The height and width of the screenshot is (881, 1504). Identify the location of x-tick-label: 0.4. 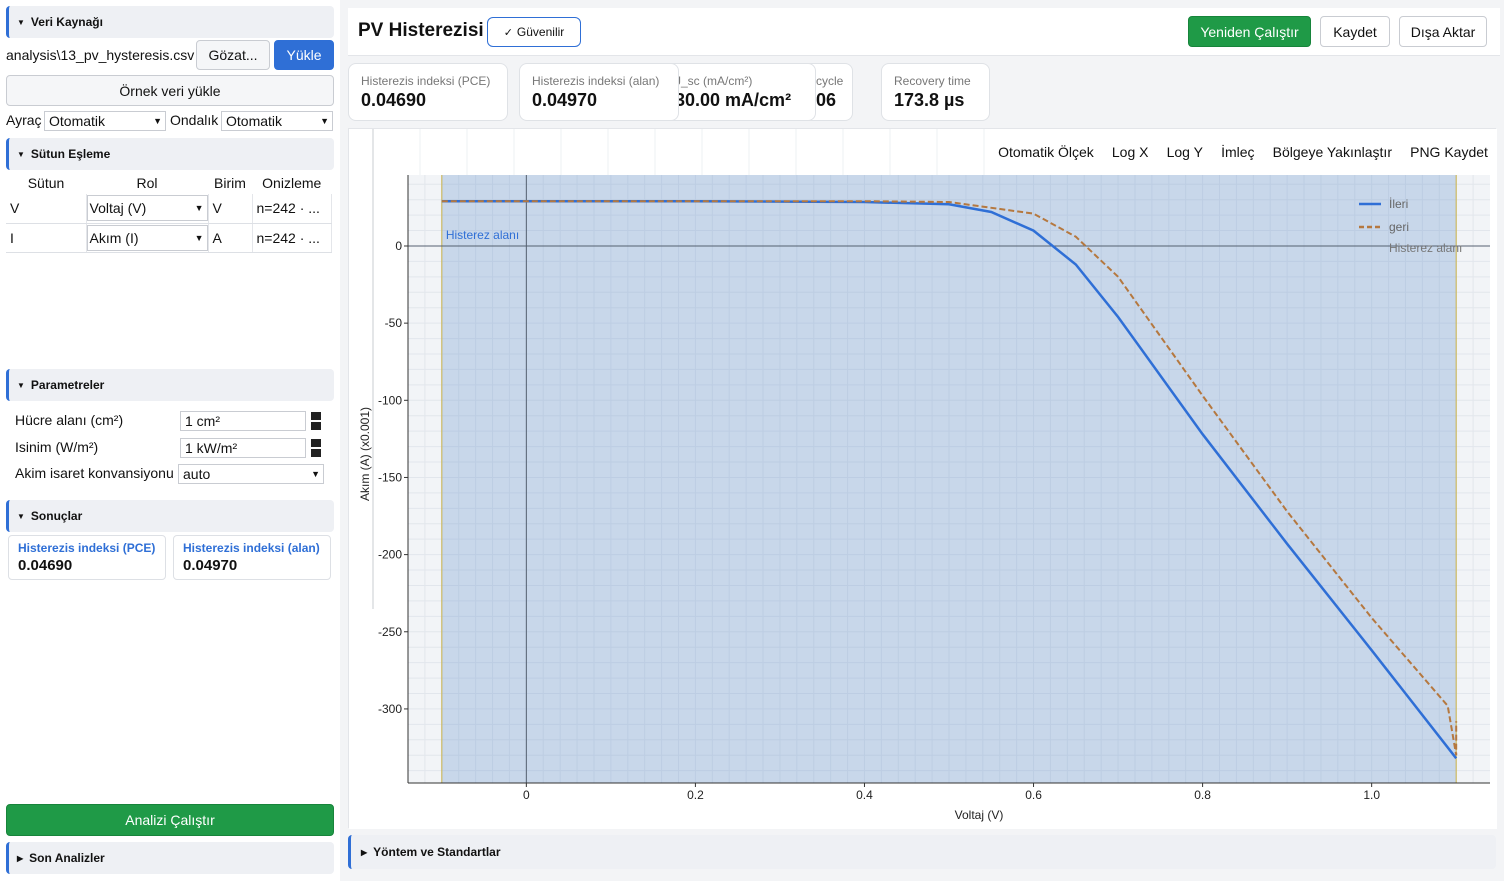
(864, 795).